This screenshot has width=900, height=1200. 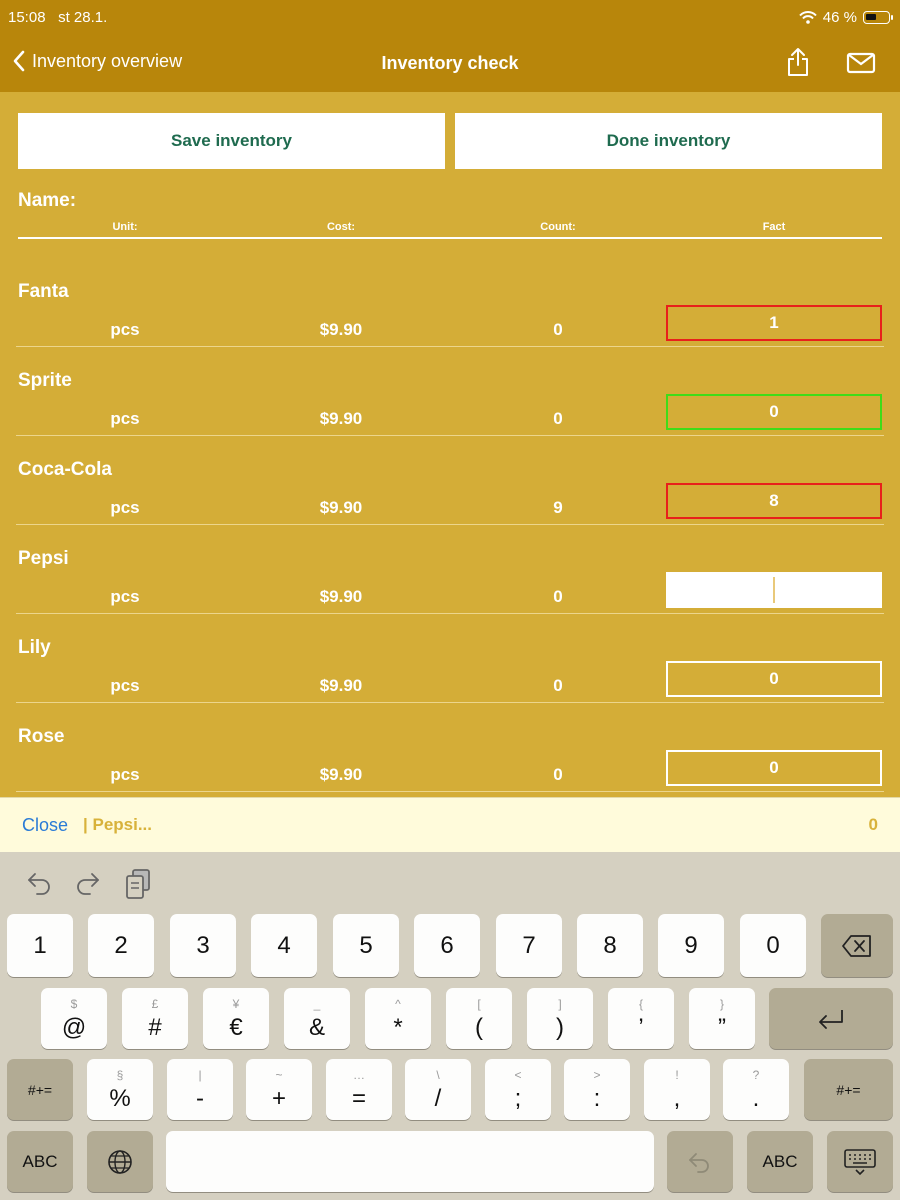 I want to click on inventory-row: Pepsi pcs $9.90 0, so click(x=450, y=569).